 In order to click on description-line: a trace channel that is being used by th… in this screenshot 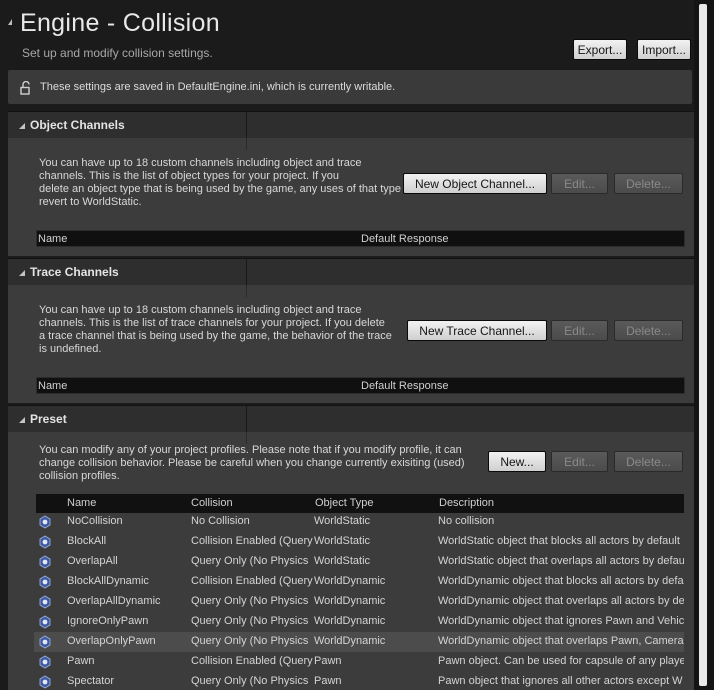, I will do `click(215, 336)`.